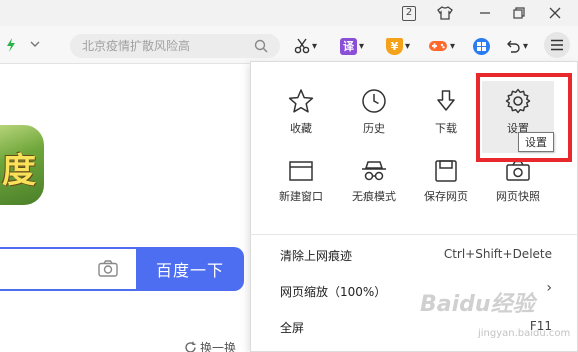  Describe the element at coordinates (190, 269) in the screenshot. I see `baidu-search-button: 百度一下` at that location.